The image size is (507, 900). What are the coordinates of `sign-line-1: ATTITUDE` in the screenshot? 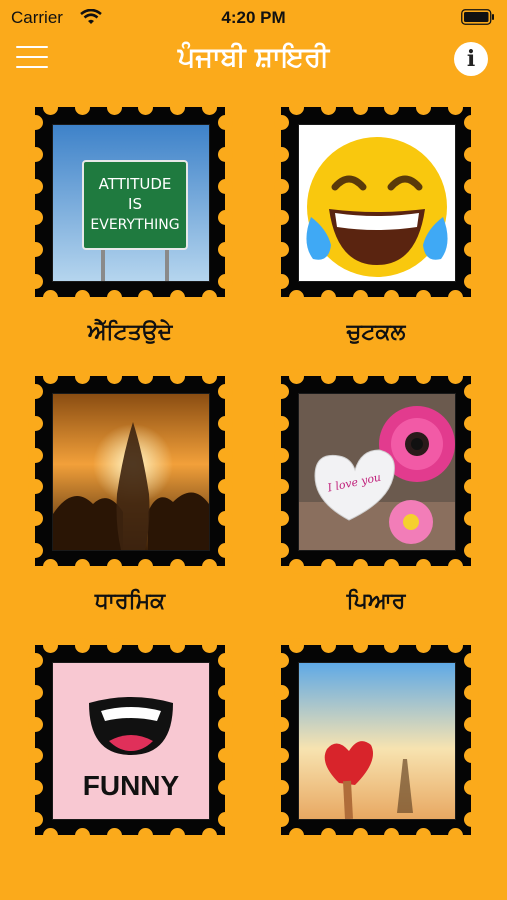 It's located at (135, 184).